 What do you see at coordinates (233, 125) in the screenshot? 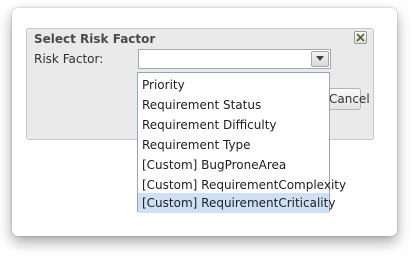
I see `dropdown-option: Requirement Difficulty` at bounding box center [233, 125].